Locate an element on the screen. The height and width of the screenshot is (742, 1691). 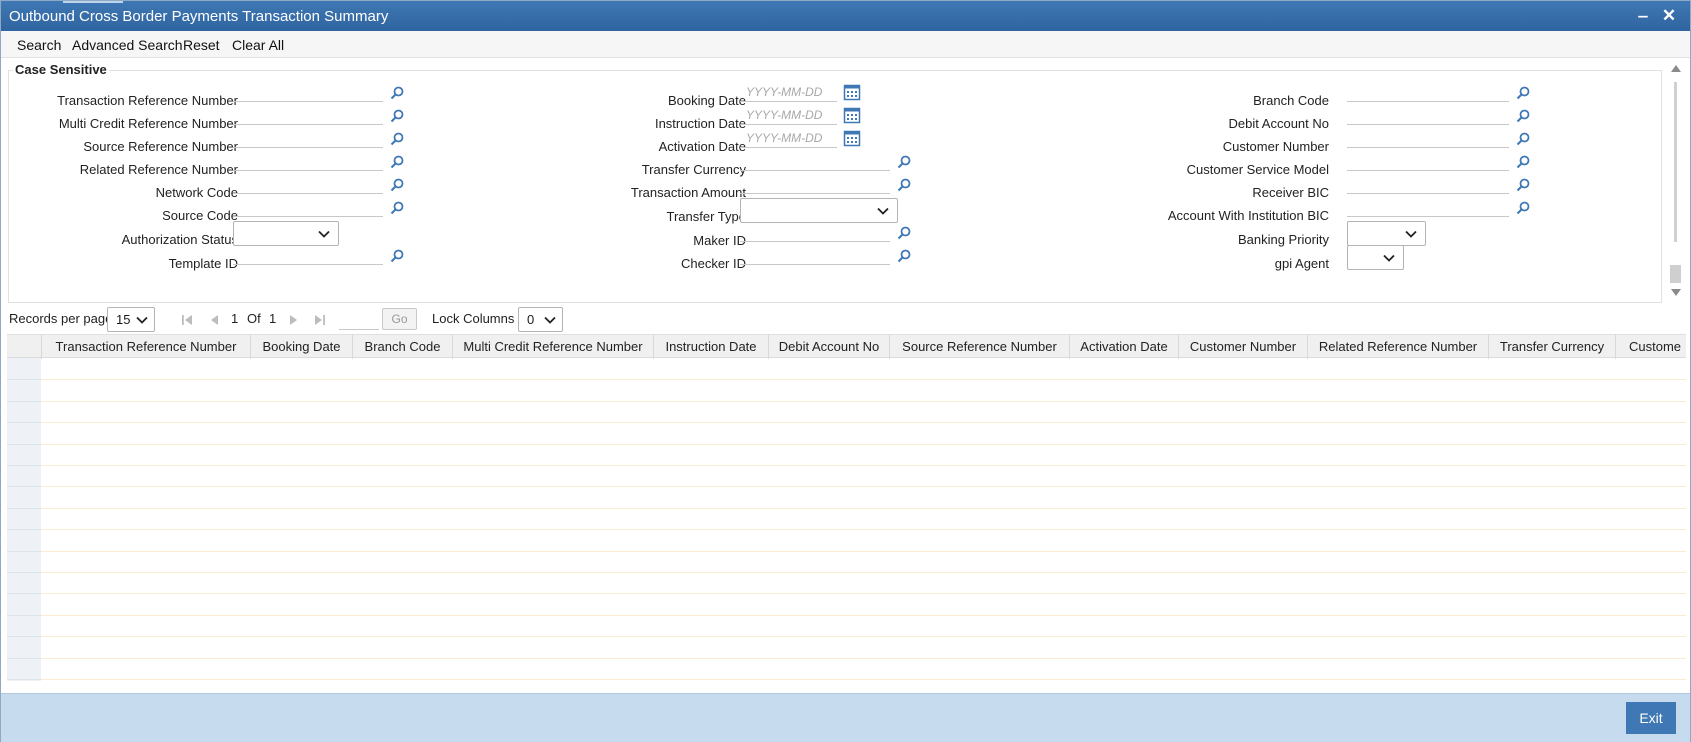
instruction-date-input is located at coordinates (788, 114).